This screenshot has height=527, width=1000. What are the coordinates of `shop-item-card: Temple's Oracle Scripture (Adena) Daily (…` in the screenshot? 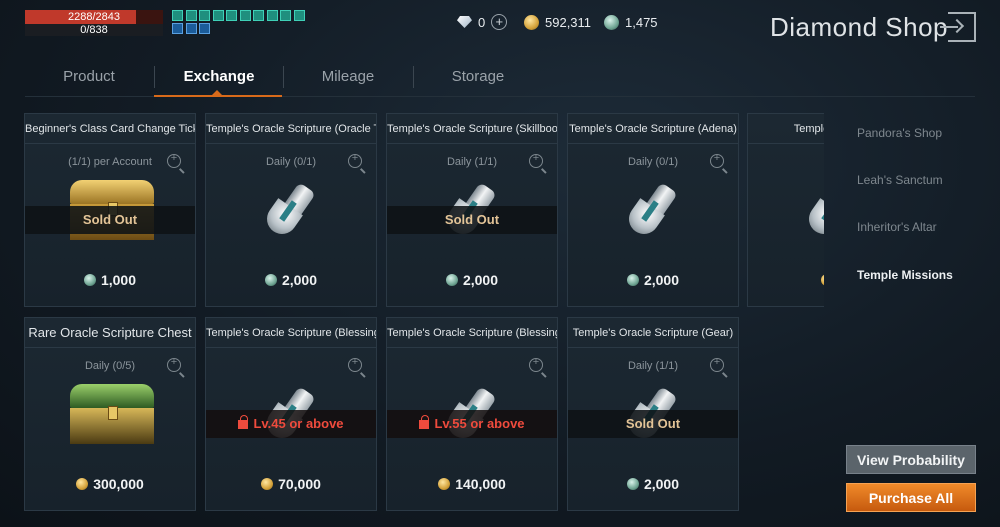 It's located at (653, 210).